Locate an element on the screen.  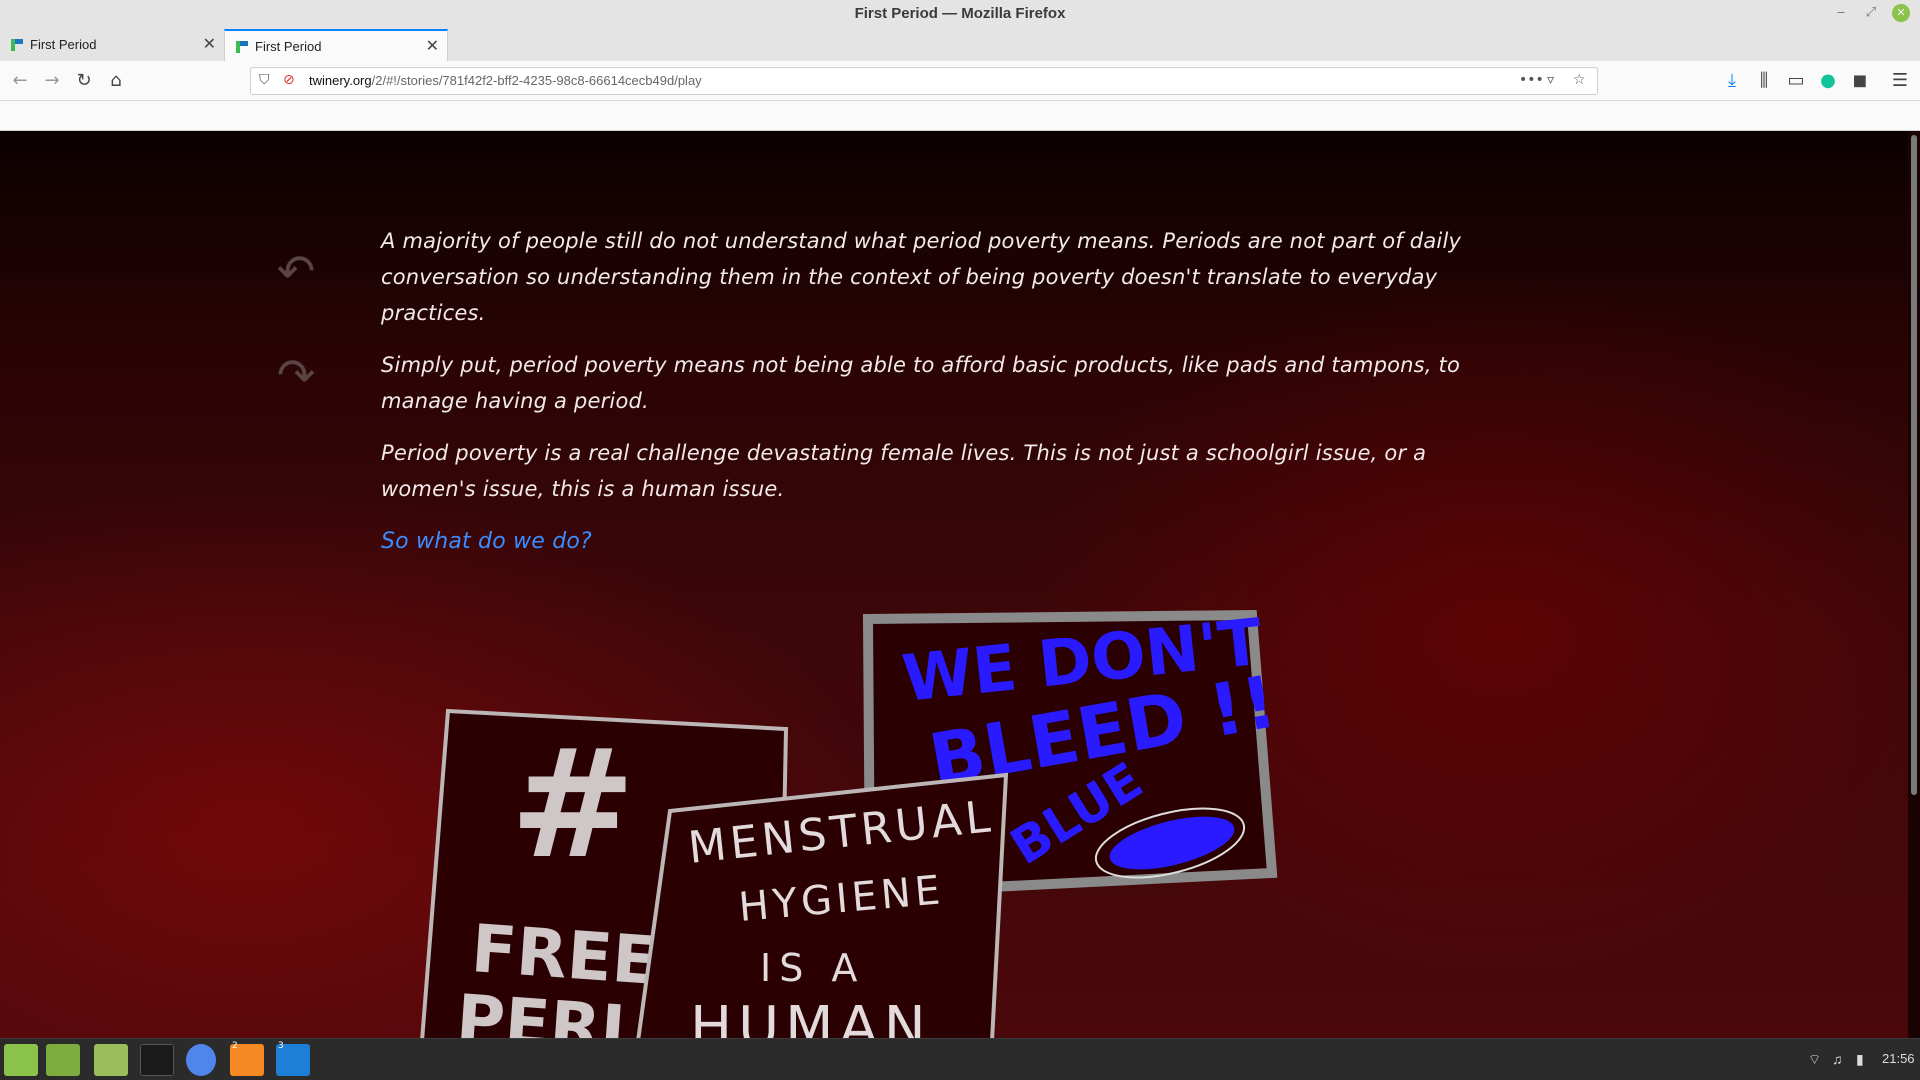
reload-button: ↻ is located at coordinates (84, 81).